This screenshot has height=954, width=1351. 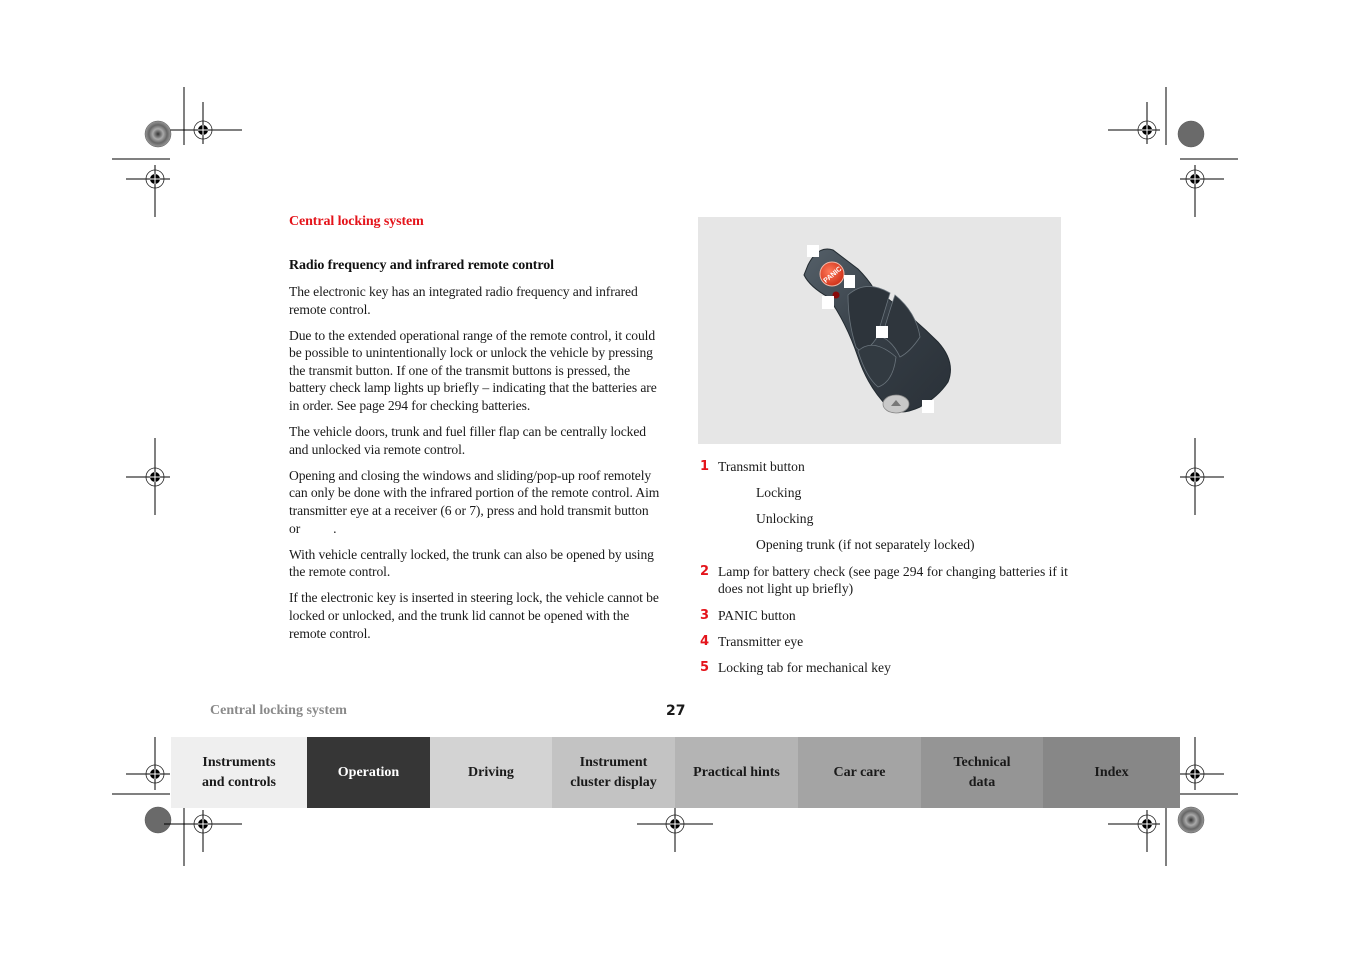 What do you see at coordinates (982, 782) in the screenshot?
I see `tab-label-line: data` at bounding box center [982, 782].